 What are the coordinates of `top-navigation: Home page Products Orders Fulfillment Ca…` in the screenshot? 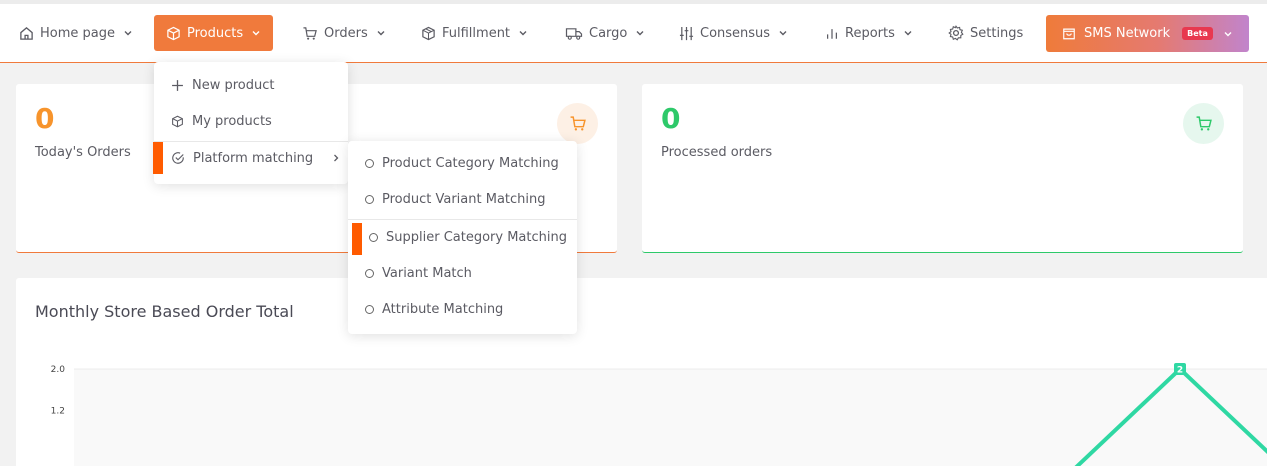 It's located at (633, 31).